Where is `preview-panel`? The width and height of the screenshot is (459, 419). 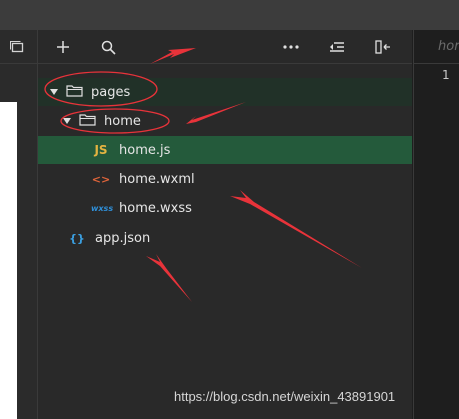
preview-panel is located at coordinates (8, 260).